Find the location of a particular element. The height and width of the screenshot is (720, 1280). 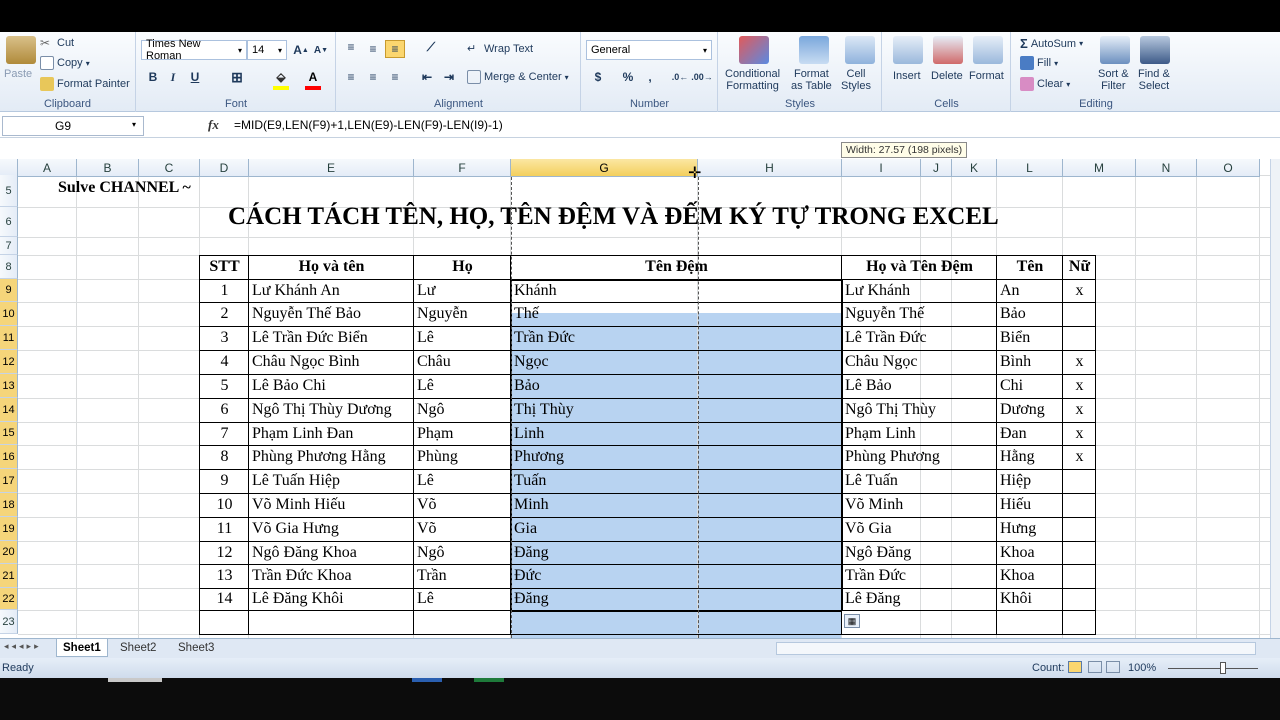

table-cell: Võ Gia Hưng is located at coordinates (331, 529).